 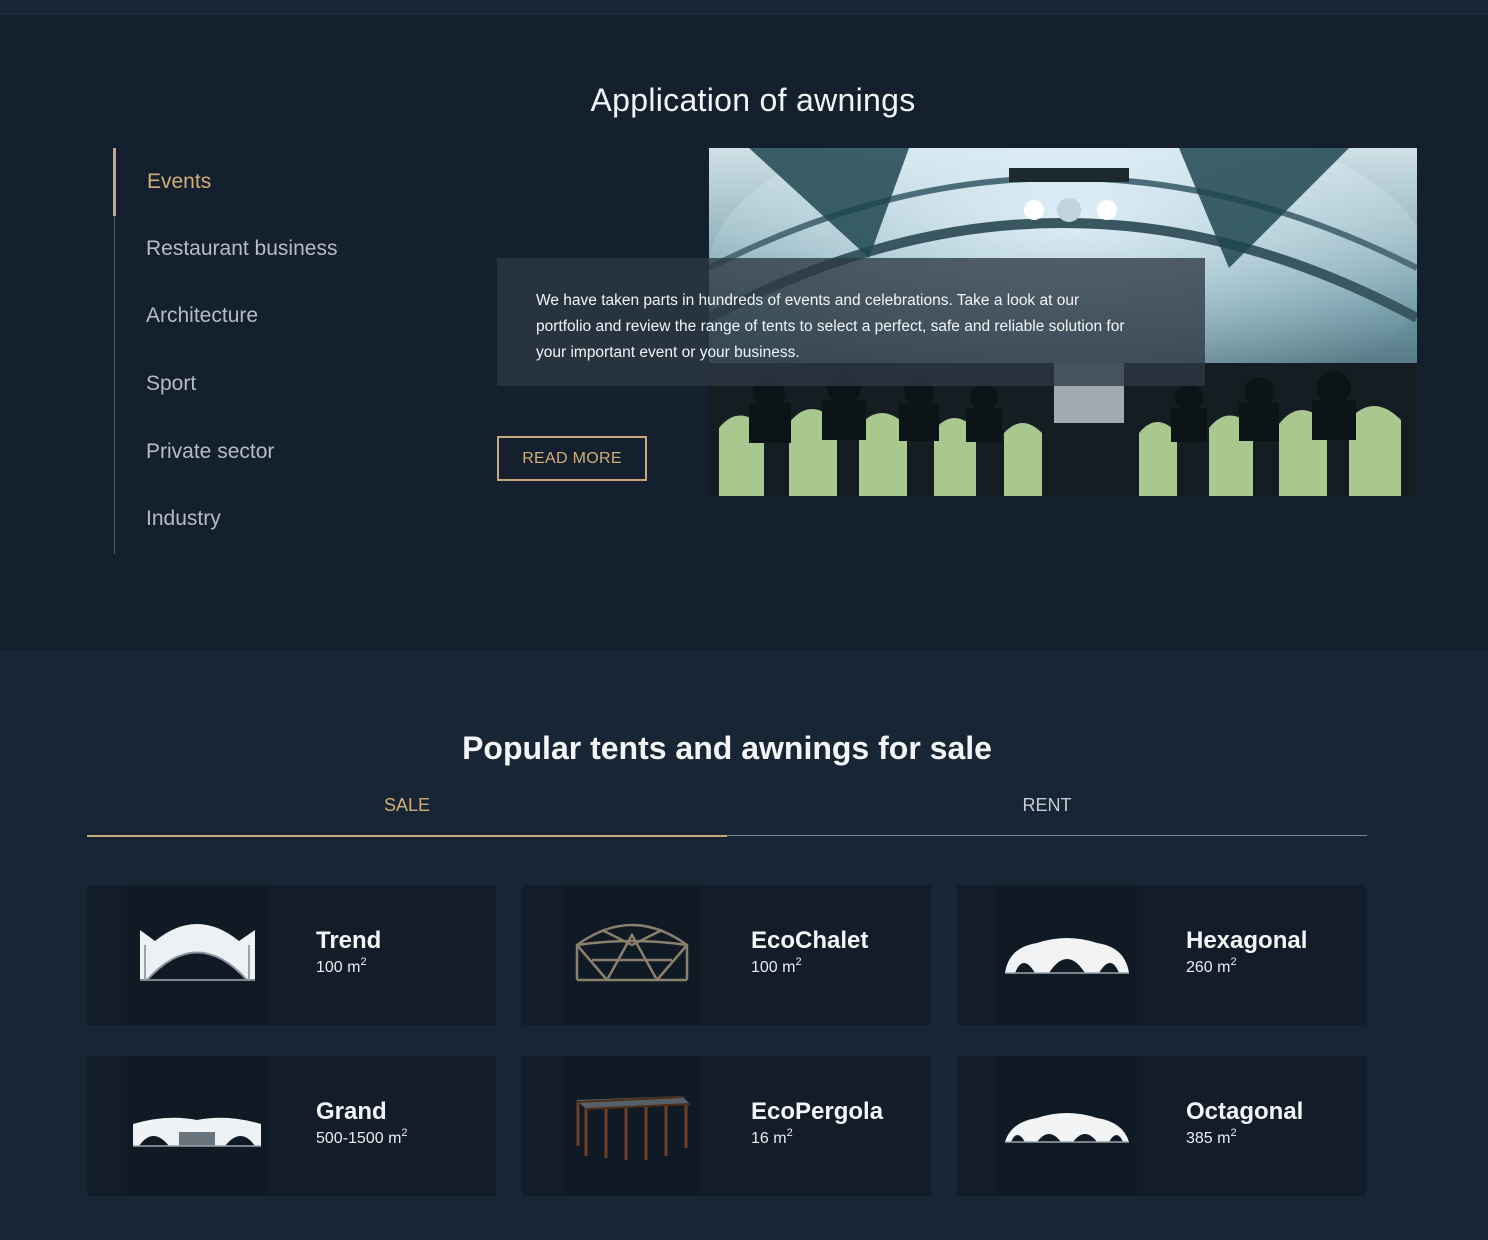 What do you see at coordinates (179, 182) in the screenshot?
I see `nav-item-events: Events` at bounding box center [179, 182].